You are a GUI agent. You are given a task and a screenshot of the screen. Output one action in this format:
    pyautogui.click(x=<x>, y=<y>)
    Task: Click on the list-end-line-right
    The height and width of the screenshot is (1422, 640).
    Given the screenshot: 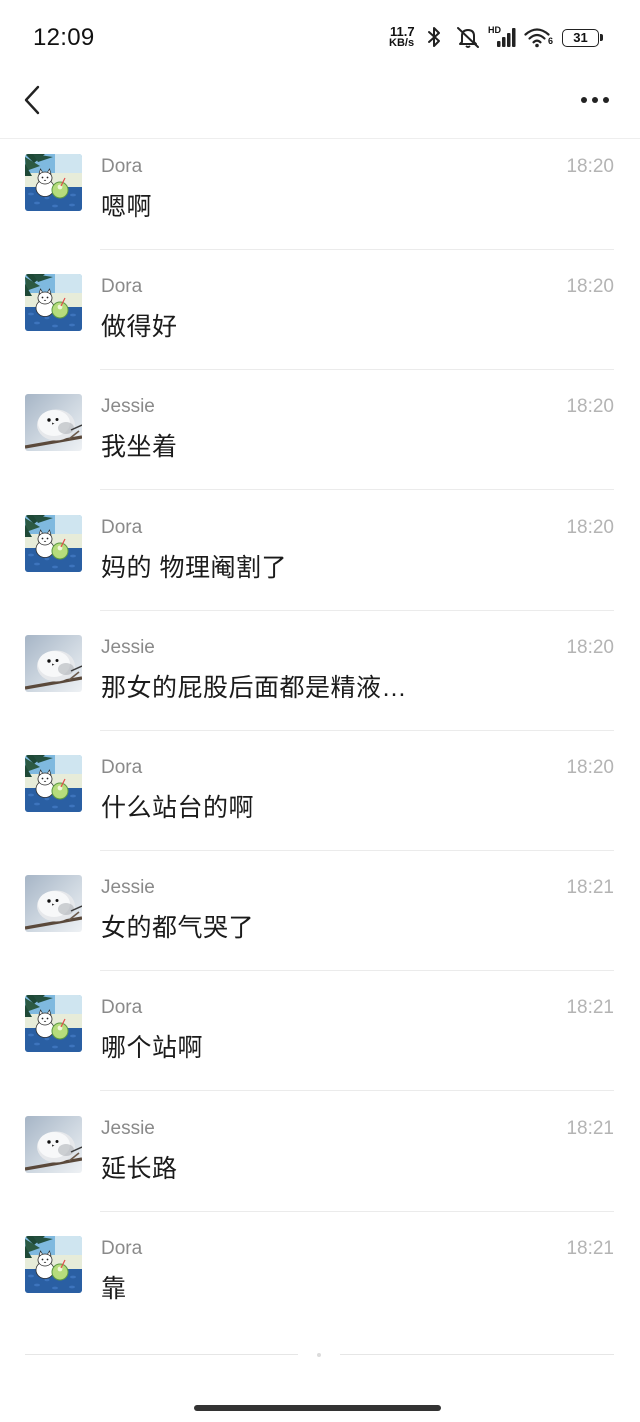 What is the action you would take?
    pyautogui.click(x=477, y=1354)
    